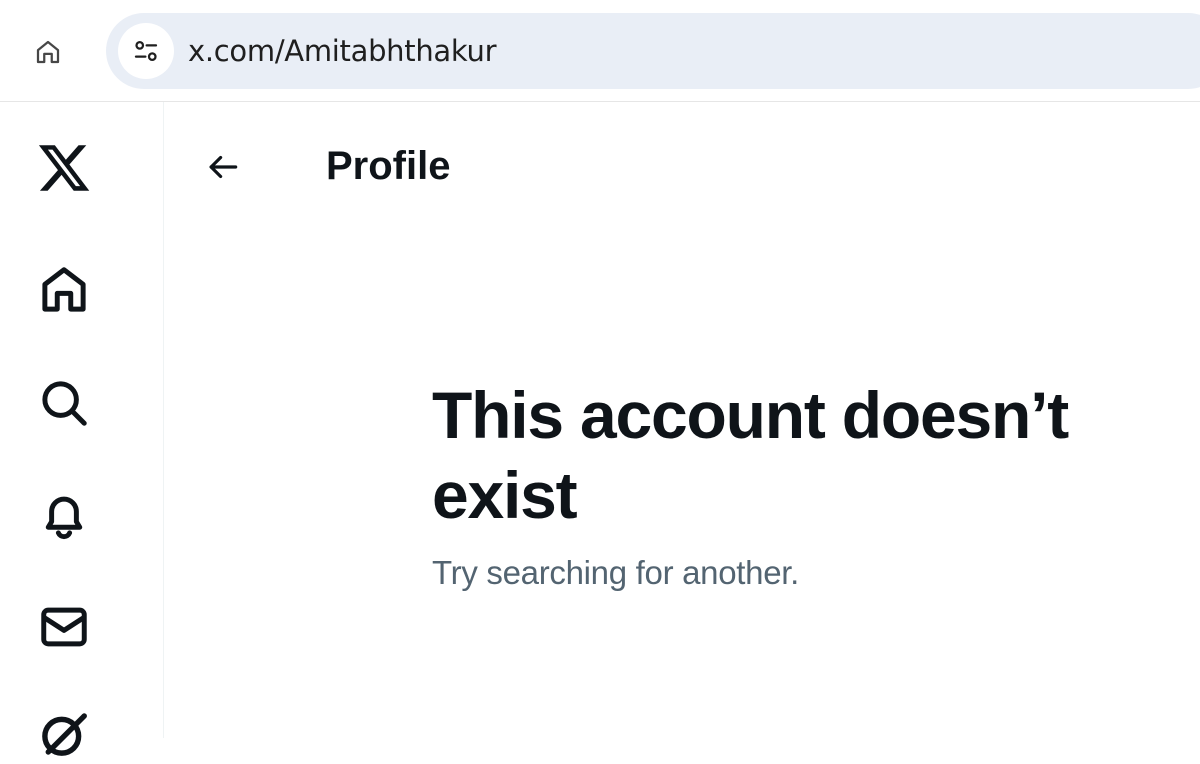 The width and height of the screenshot is (1200, 764). I want to click on sidebar-item-explore, so click(64, 403).